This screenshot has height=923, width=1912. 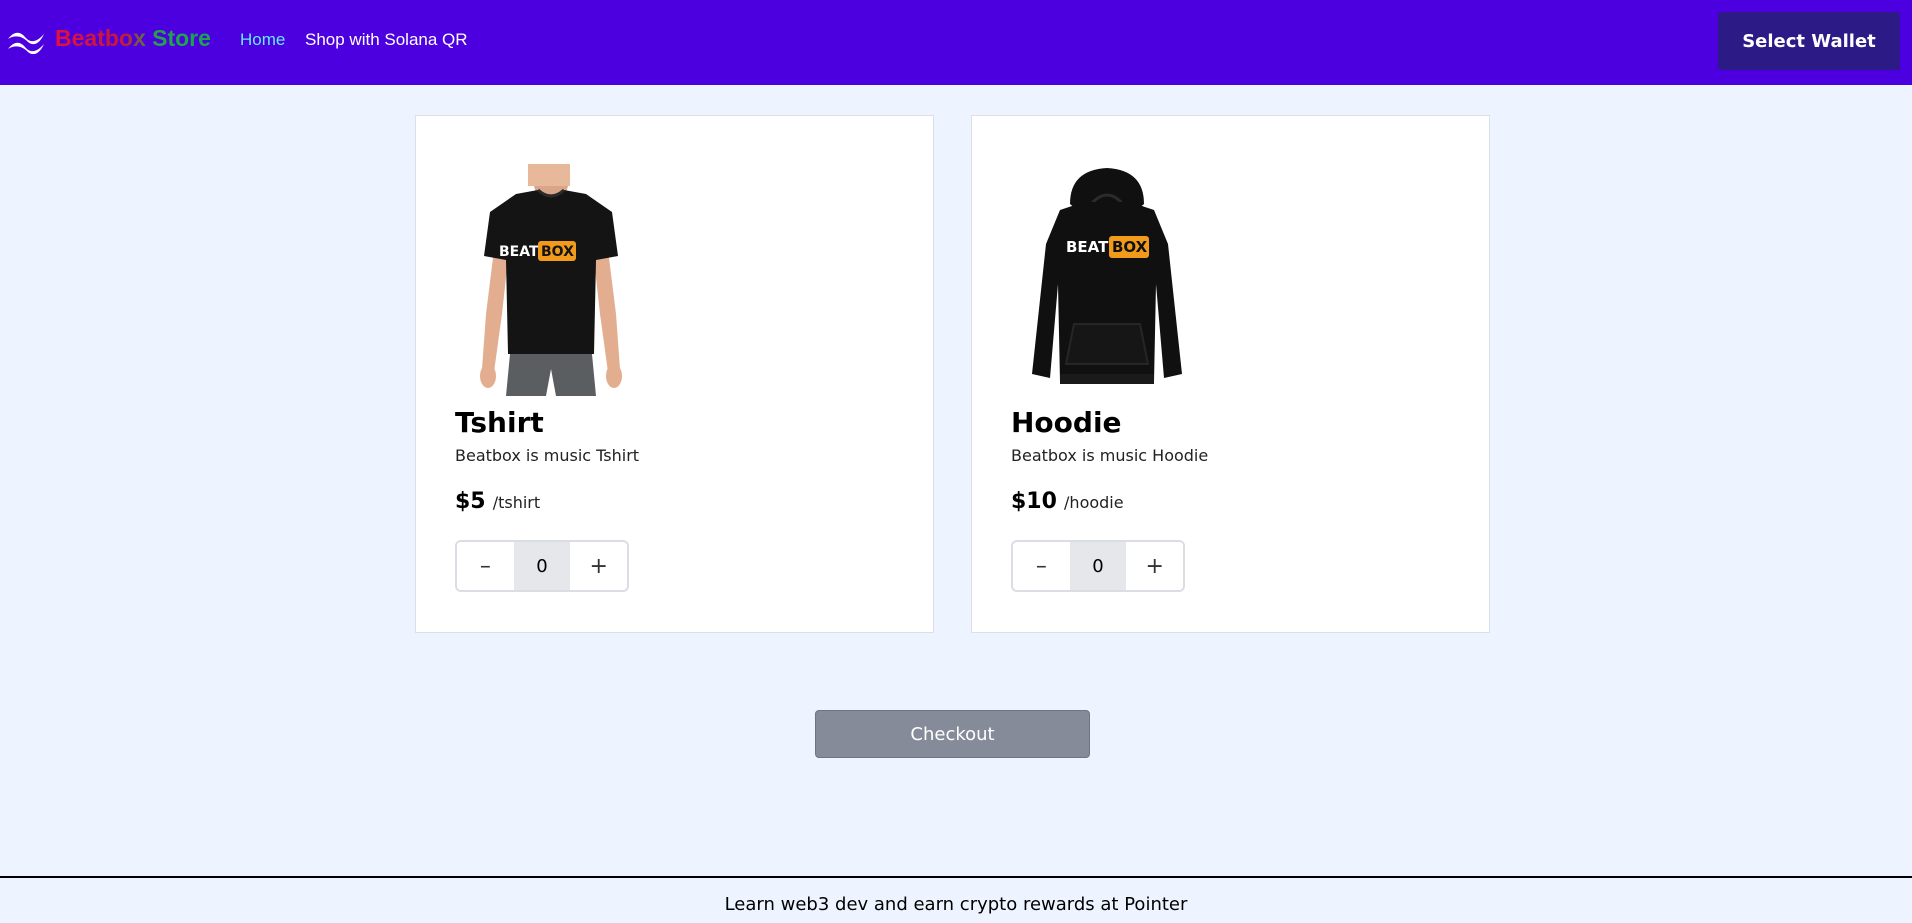 I want to click on nav-solana-qr-link: Shop with Solana QR, so click(x=386, y=40).